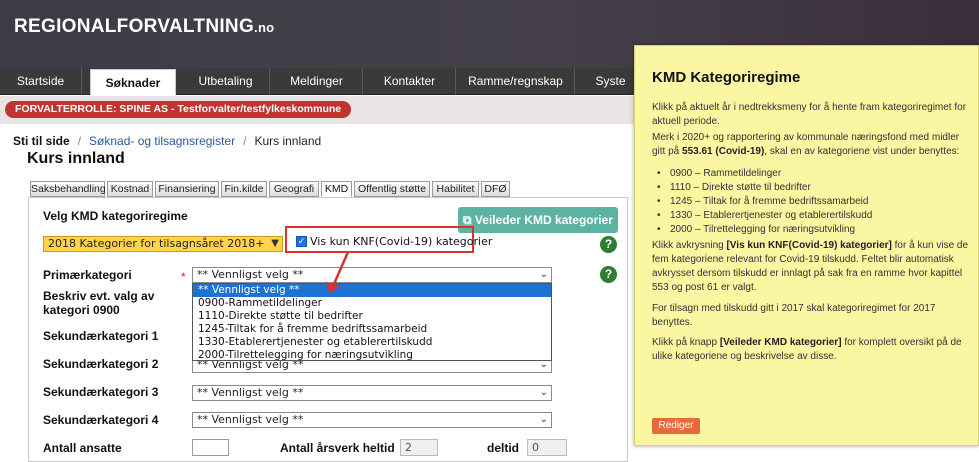 The height and width of the screenshot is (462, 979). What do you see at coordinates (250, 392) in the screenshot?
I see `sek3-select-value: ** Vennligst velg **` at bounding box center [250, 392].